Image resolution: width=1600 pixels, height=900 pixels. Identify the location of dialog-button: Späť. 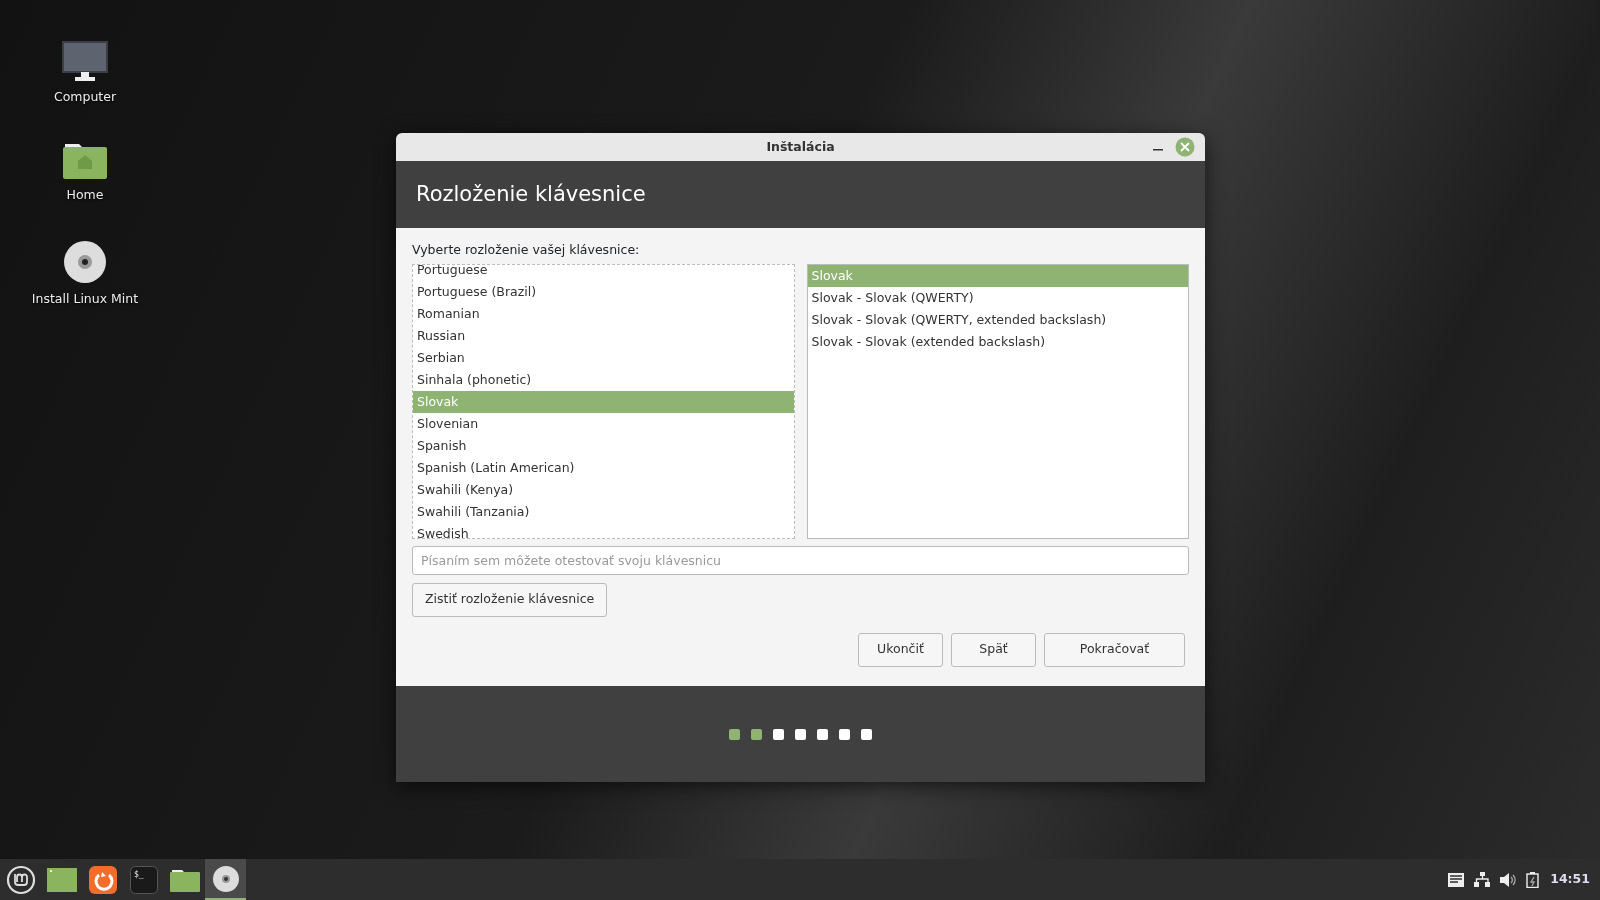
(993, 649).